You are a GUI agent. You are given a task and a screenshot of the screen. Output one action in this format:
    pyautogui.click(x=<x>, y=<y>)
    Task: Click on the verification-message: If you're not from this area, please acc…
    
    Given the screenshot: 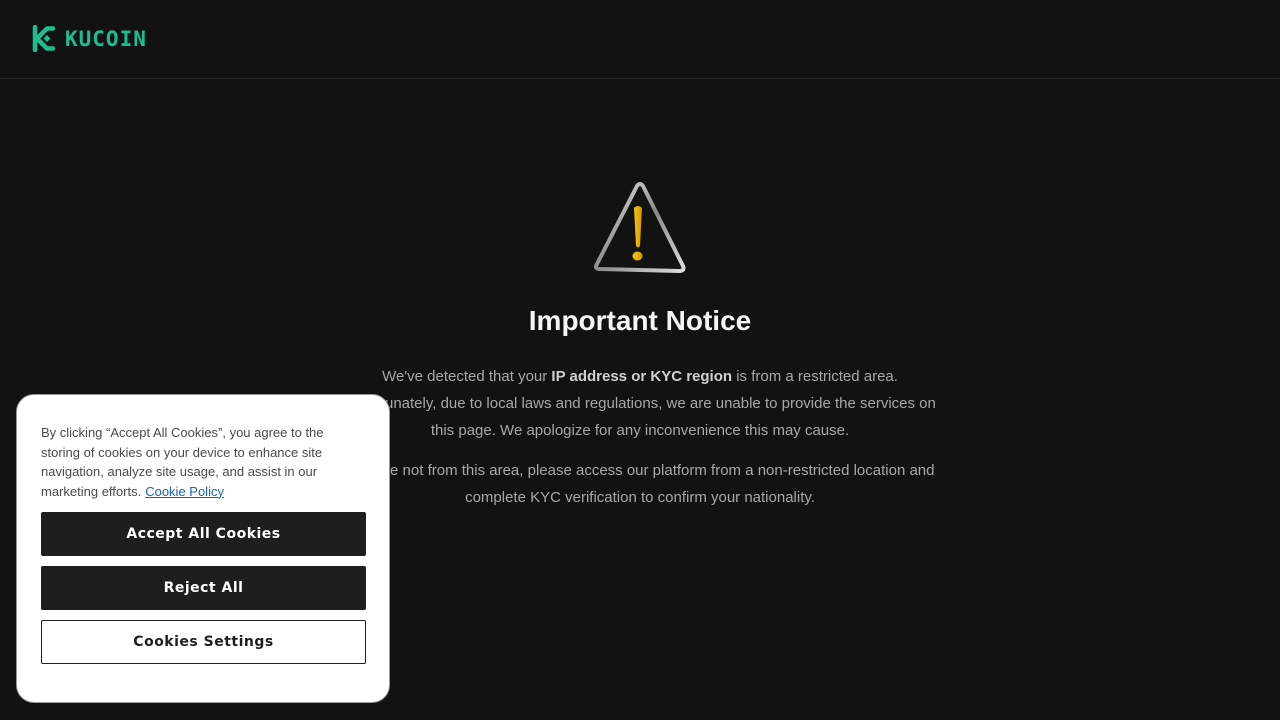 What is the action you would take?
    pyautogui.click(x=640, y=484)
    